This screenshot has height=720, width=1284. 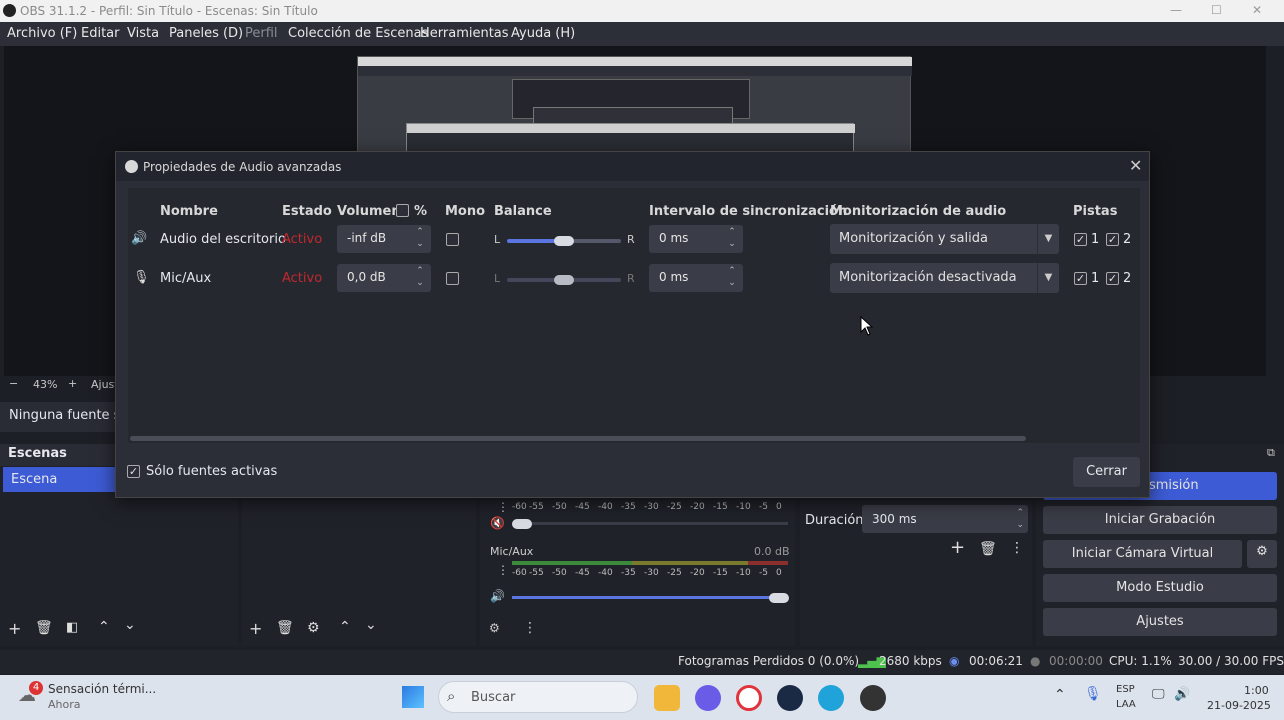 I want to click on sync-value: 0 ms, so click(x=674, y=238).